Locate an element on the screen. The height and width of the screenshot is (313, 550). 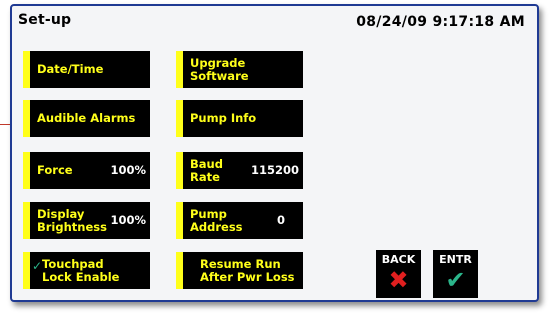
force-button: Force 100% is located at coordinates (86, 170).